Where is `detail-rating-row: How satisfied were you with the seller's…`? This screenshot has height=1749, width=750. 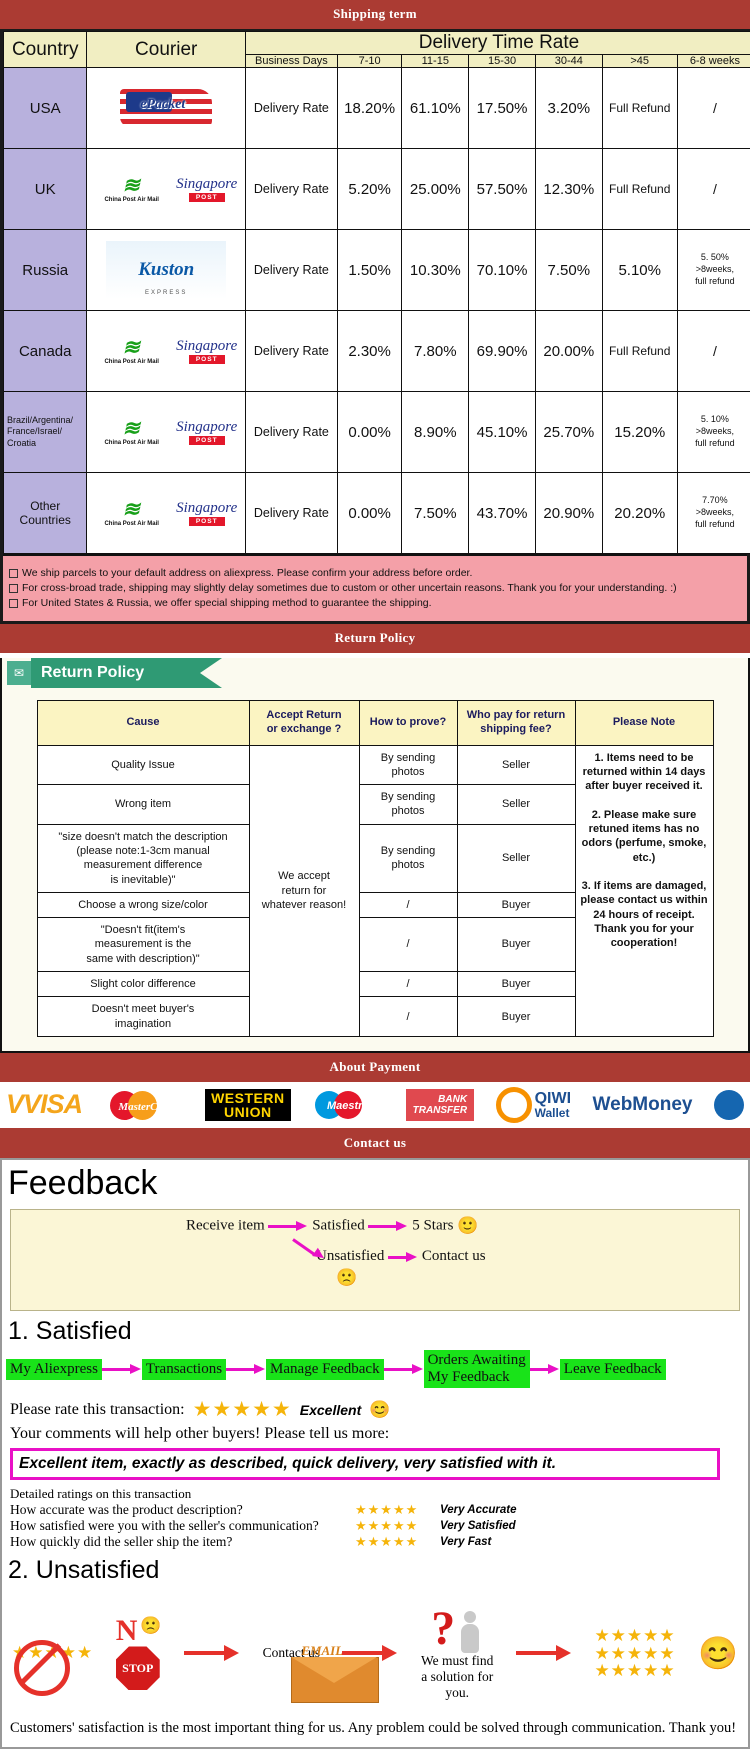 detail-rating-row: How satisfied were you with the seller's… is located at coordinates (379, 1526).